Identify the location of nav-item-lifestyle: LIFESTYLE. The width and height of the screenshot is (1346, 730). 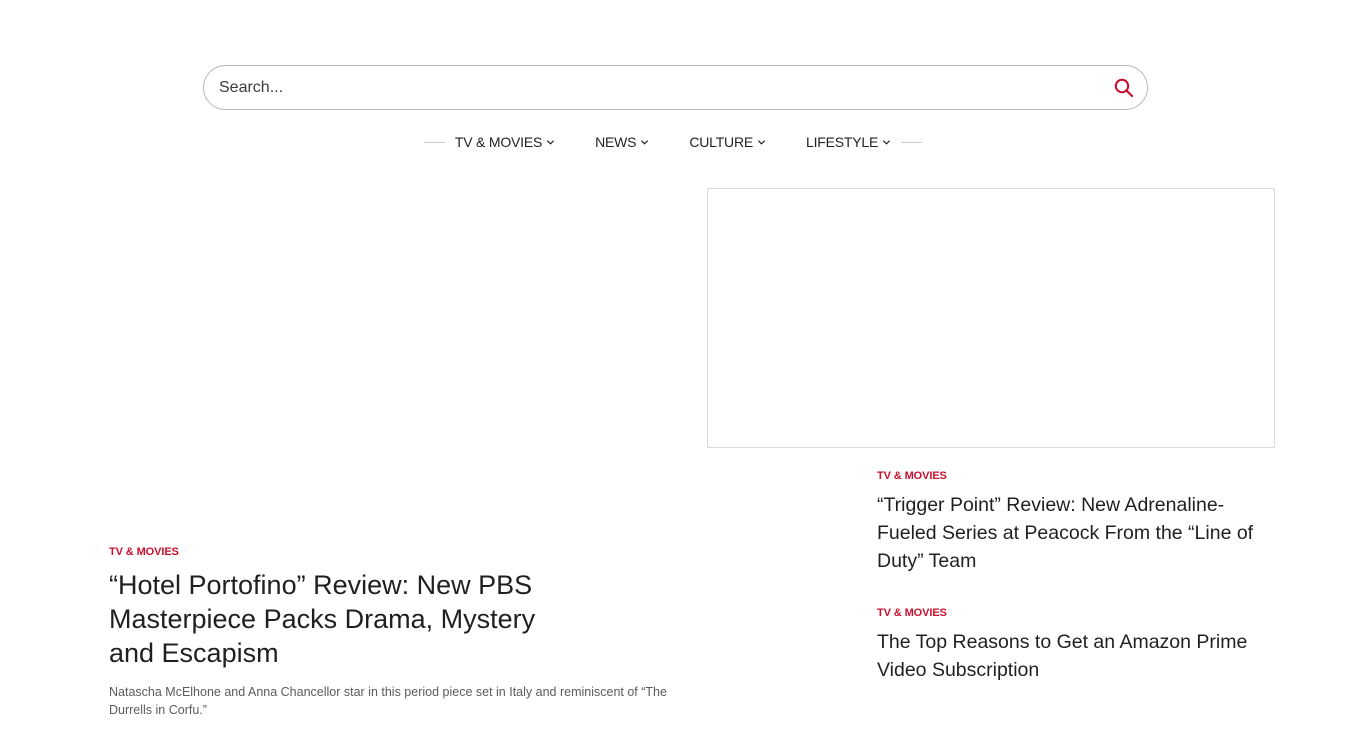
(848, 142).